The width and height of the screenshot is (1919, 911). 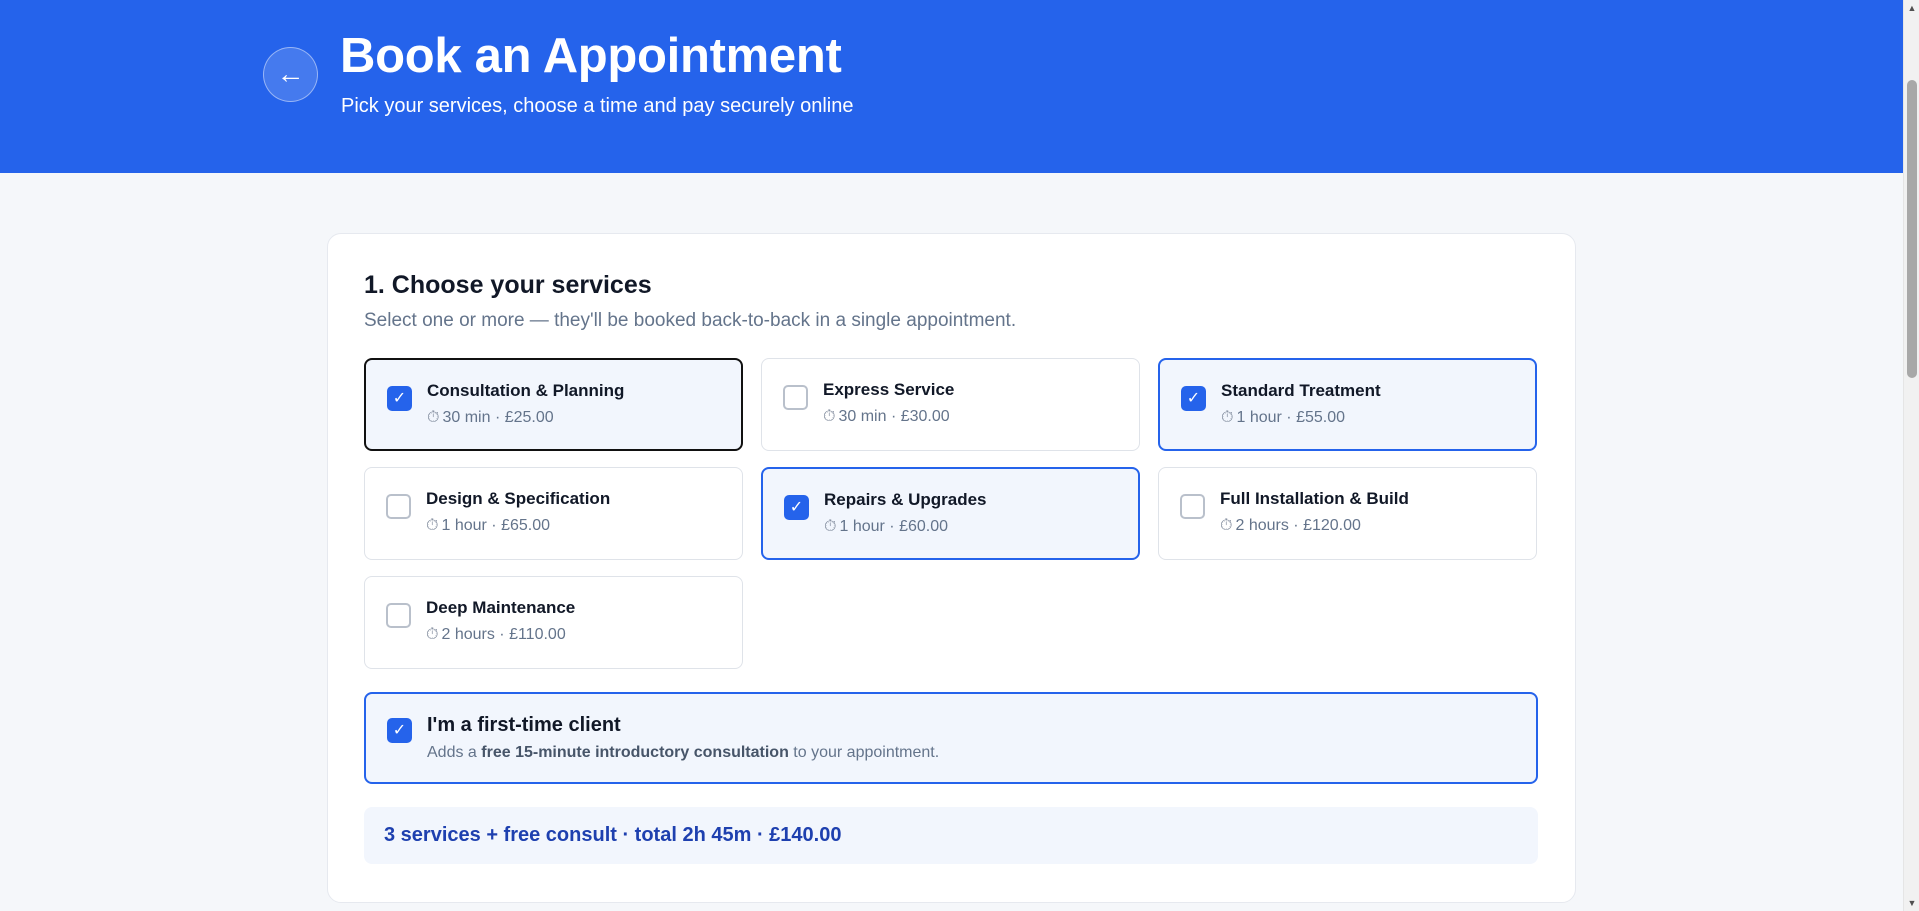 I want to click on service-name: Repairs & Upgrades, so click(x=905, y=499).